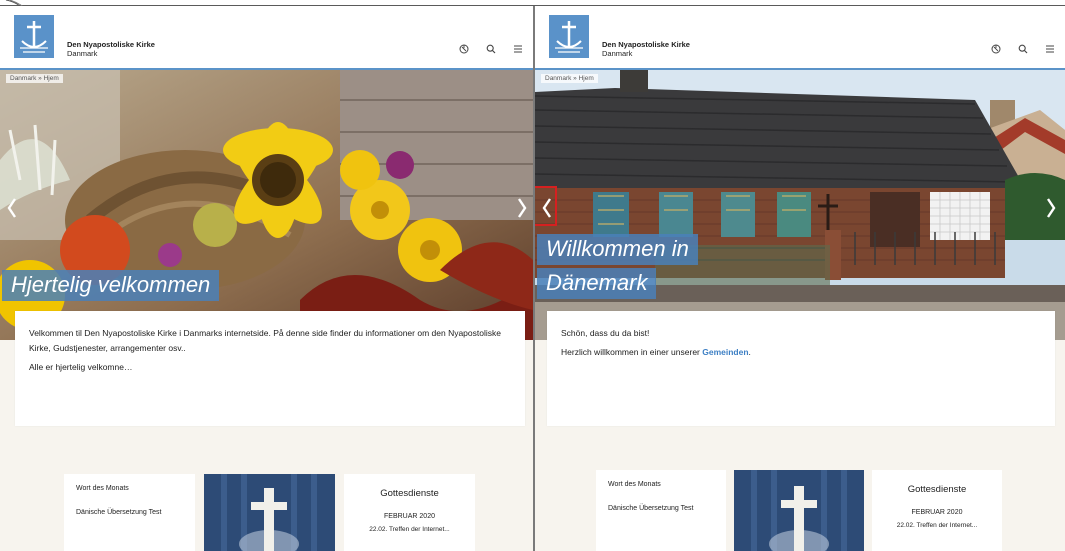  What do you see at coordinates (12, 208) in the screenshot?
I see `chevron-left-icon` at bounding box center [12, 208].